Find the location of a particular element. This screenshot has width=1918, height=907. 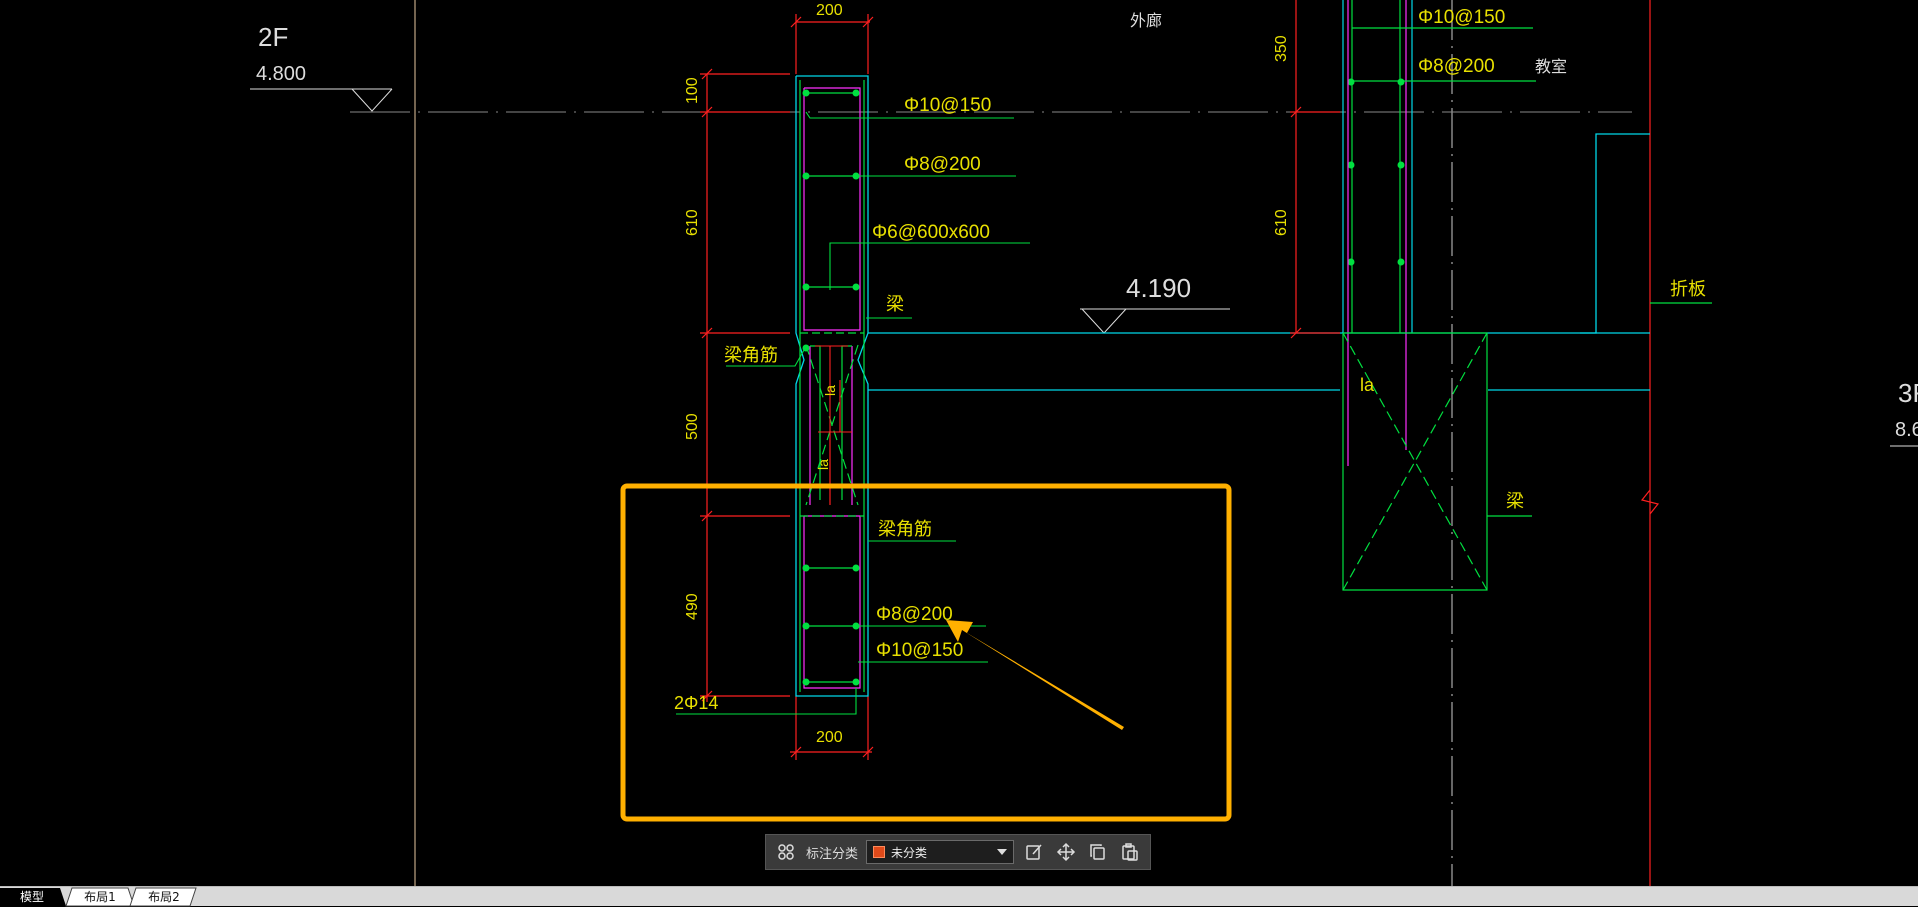

beam-corner-rebar-label-1: 梁角筋 is located at coordinates (751, 355).